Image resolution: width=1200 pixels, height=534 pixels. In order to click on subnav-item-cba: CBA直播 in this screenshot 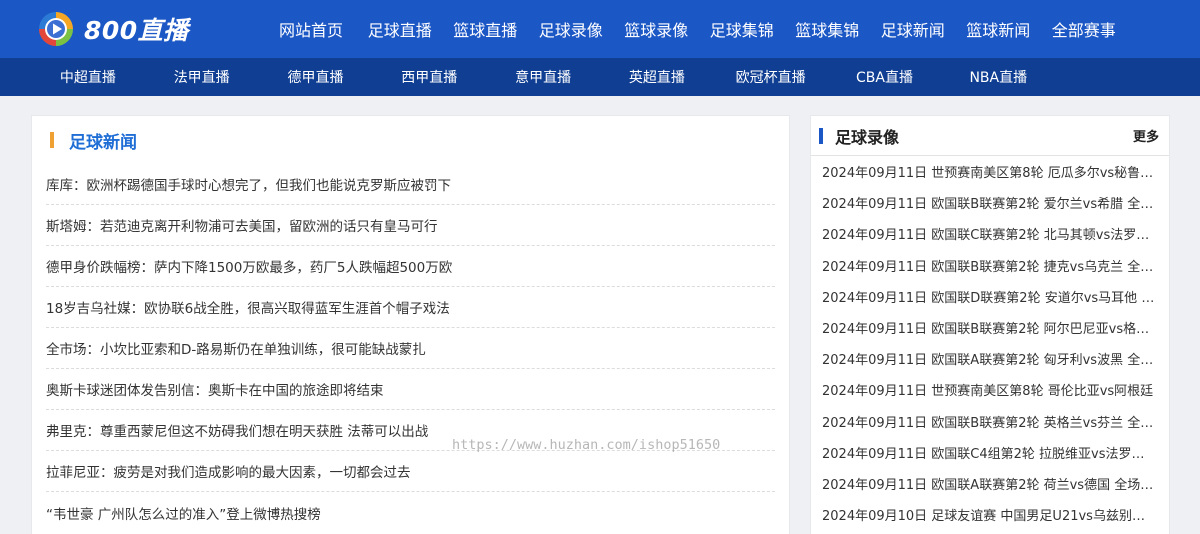, I will do `click(885, 77)`.